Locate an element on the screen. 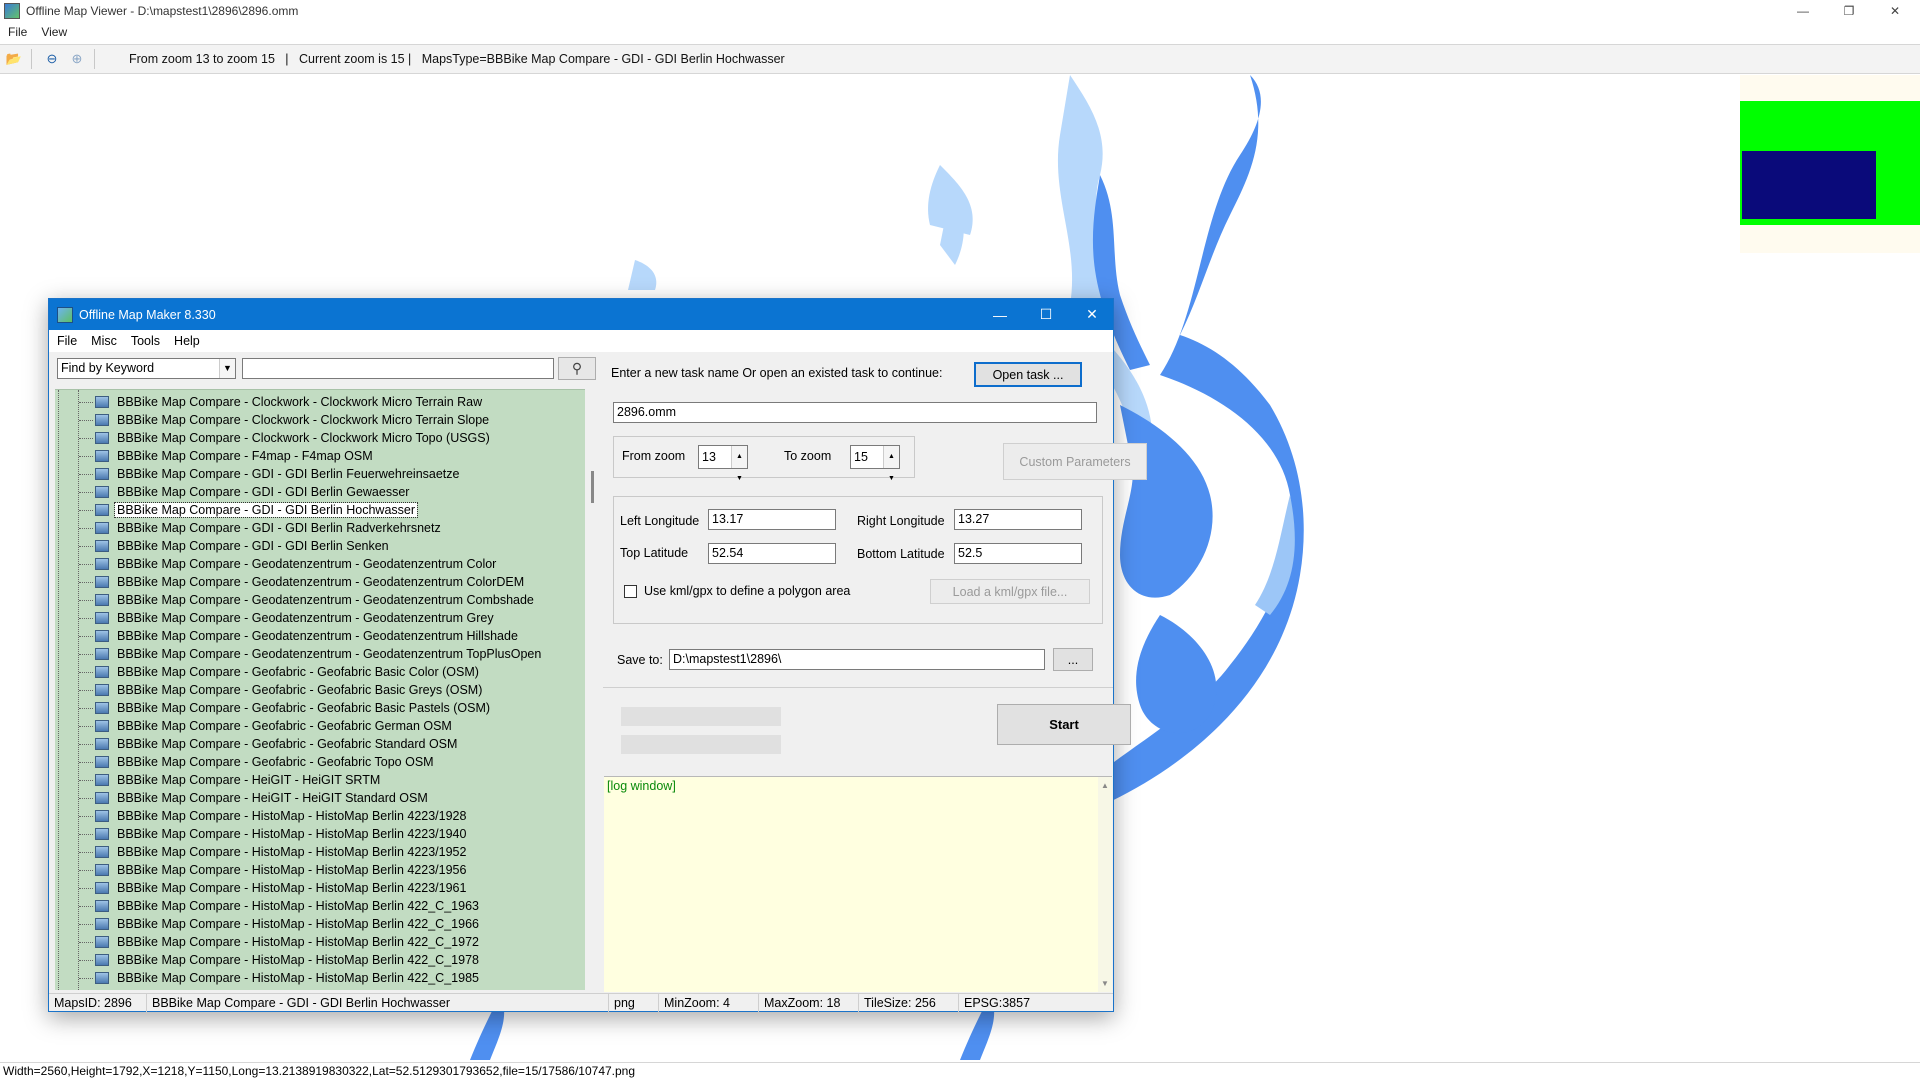  maker-minimize-button: — is located at coordinates (1000, 314).